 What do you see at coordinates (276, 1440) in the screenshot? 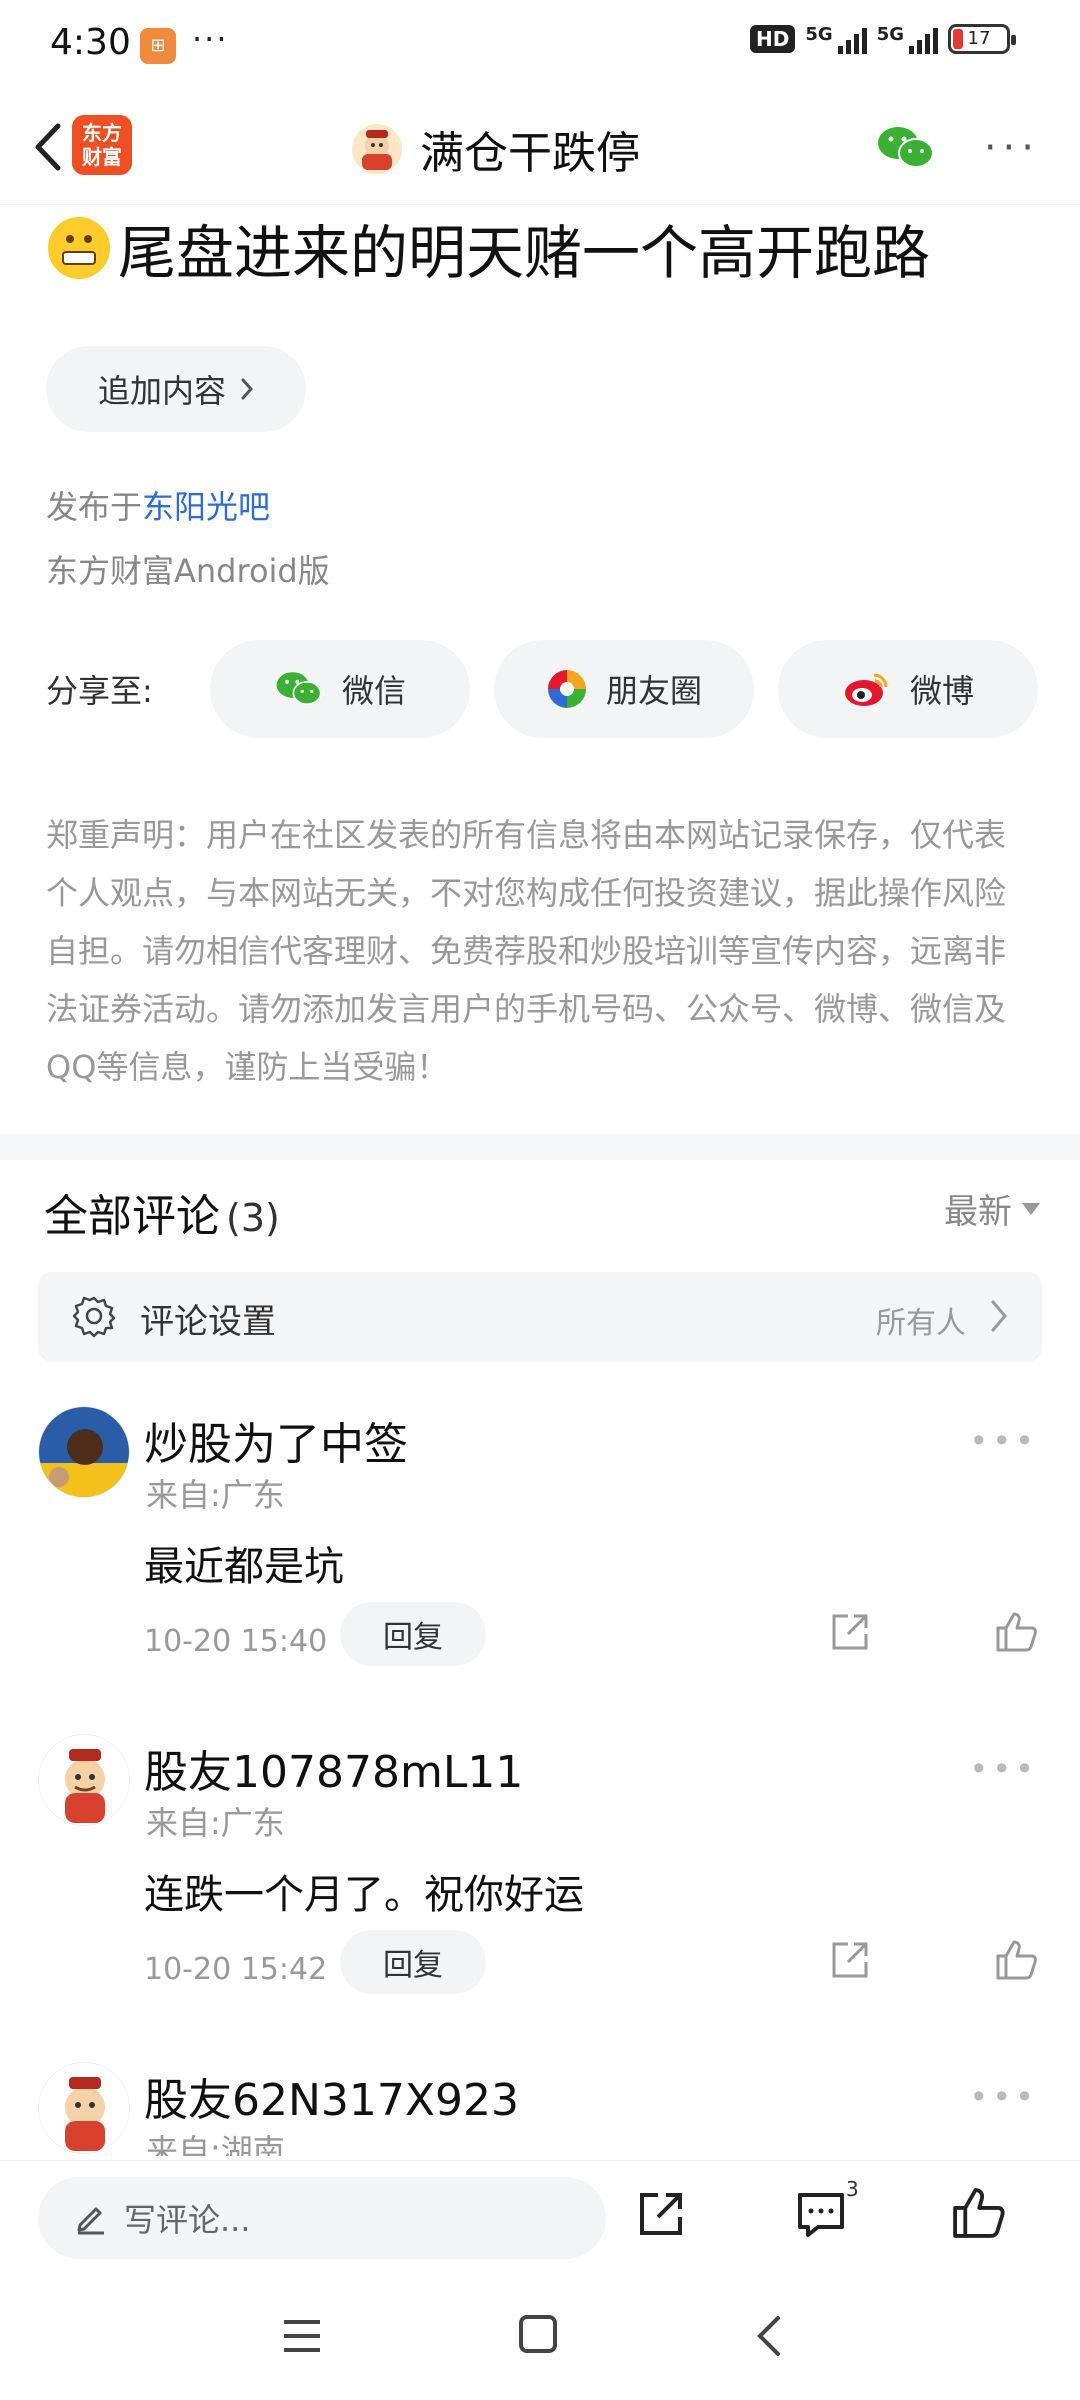
I see `comment-author: 炒股为了中签` at bounding box center [276, 1440].